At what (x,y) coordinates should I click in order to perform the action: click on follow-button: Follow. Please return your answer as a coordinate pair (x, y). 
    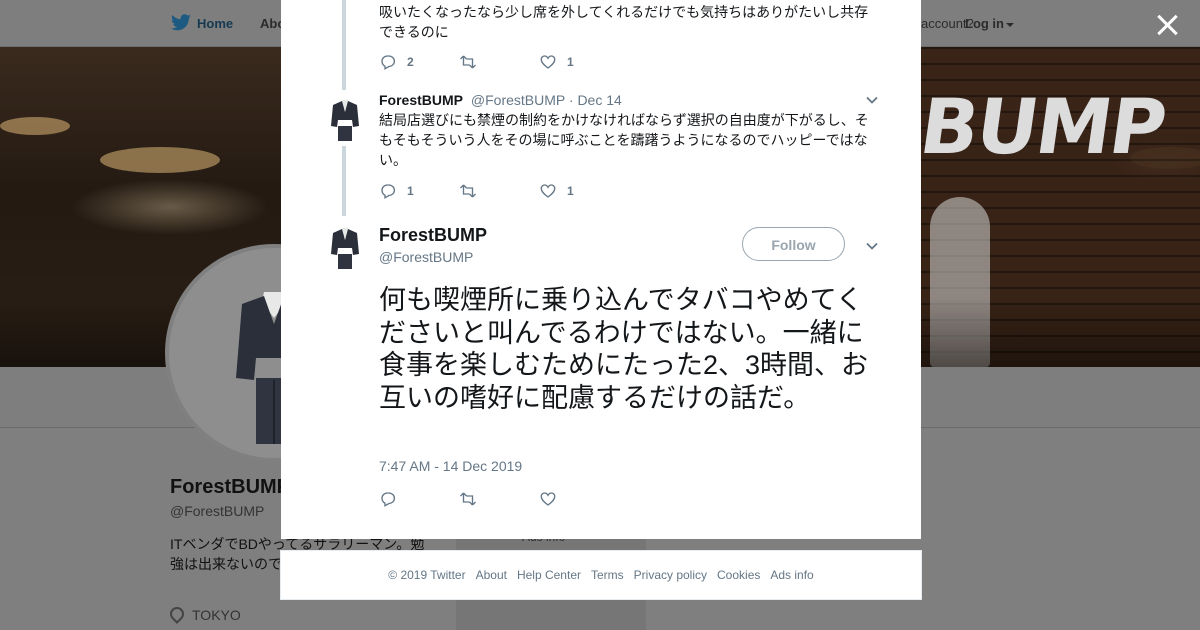
    Looking at the image, I should click on (793, 244).